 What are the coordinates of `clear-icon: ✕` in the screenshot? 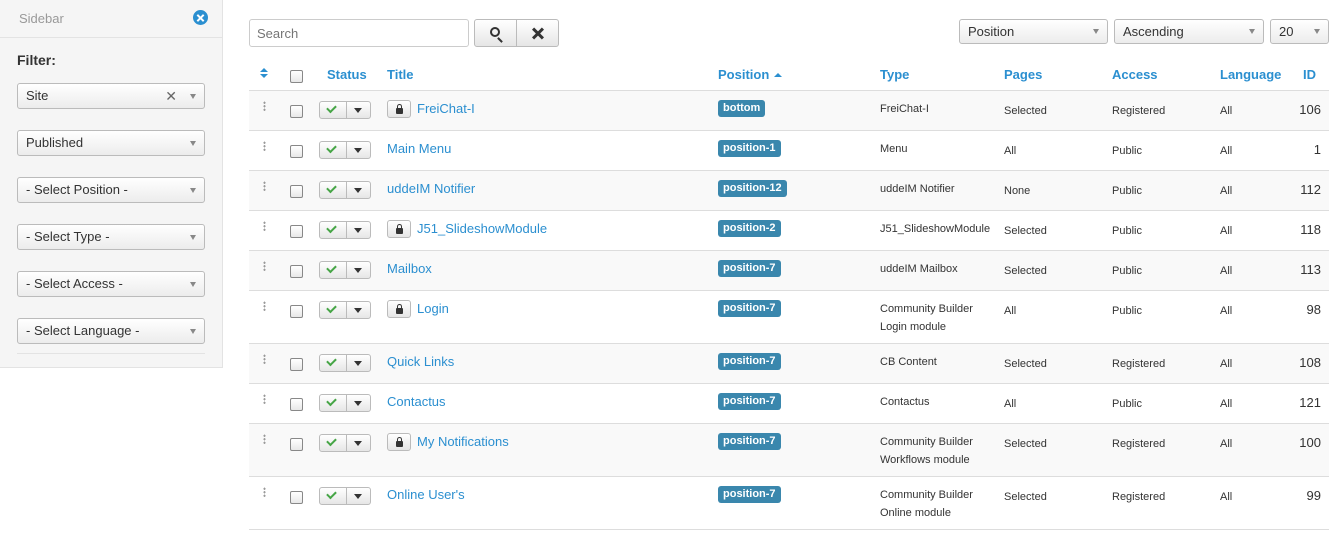 It's located at (171, 96).